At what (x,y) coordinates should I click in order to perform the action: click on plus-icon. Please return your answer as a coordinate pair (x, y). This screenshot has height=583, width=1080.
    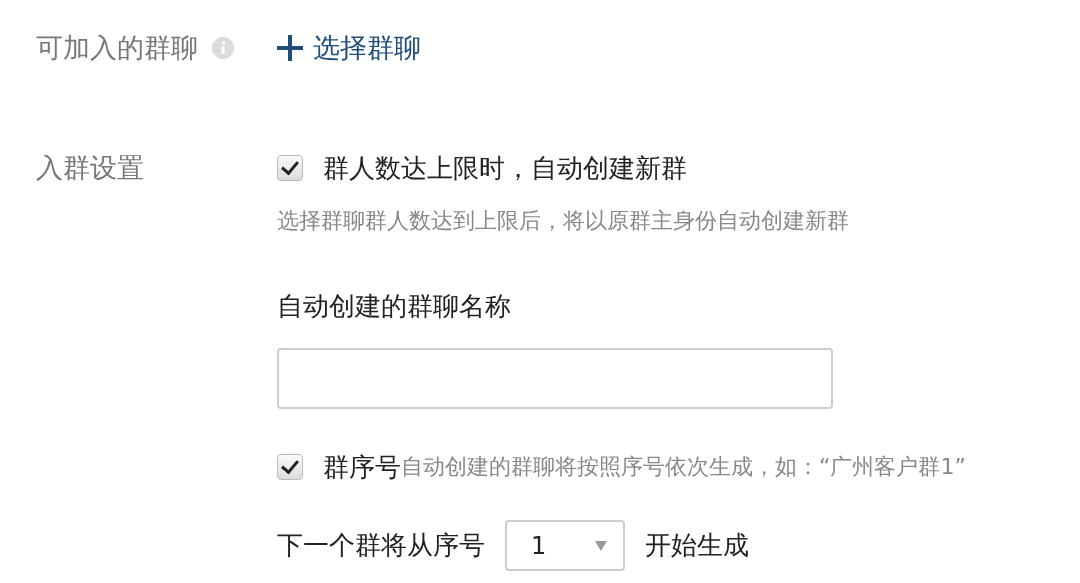
    Looking at the image, I should click on (290, 48).